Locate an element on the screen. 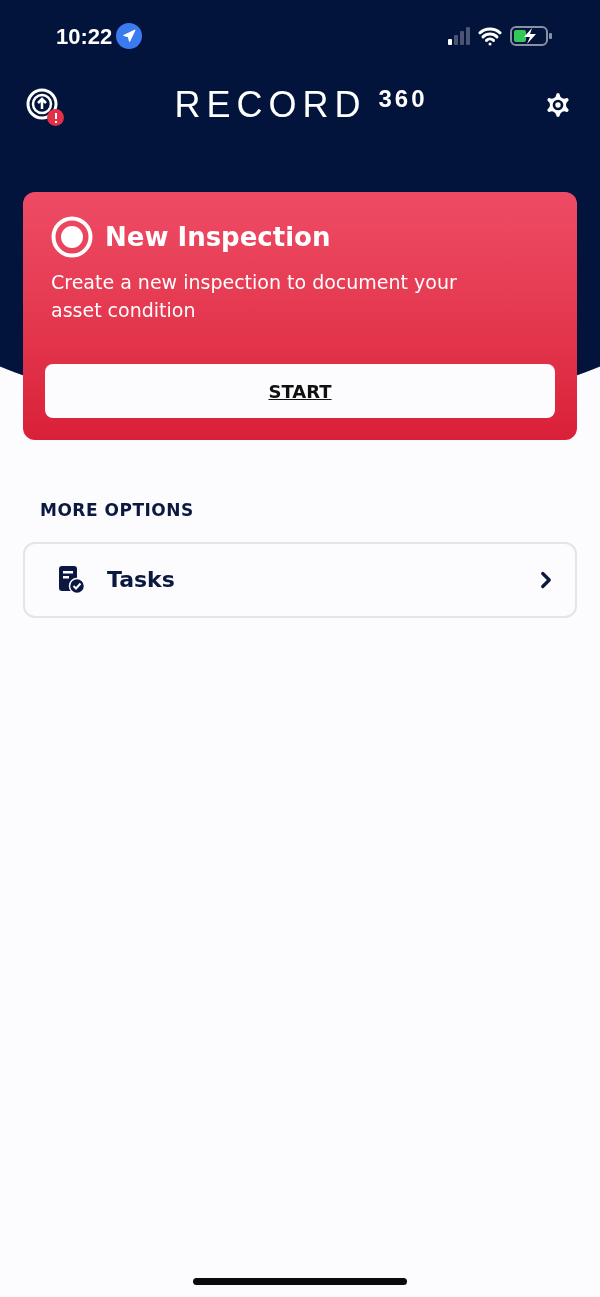 The height and width of the screenshot is (1297, 600). card-description: Create a new inspection to document your asset condition is located at coordinates (254, 296).